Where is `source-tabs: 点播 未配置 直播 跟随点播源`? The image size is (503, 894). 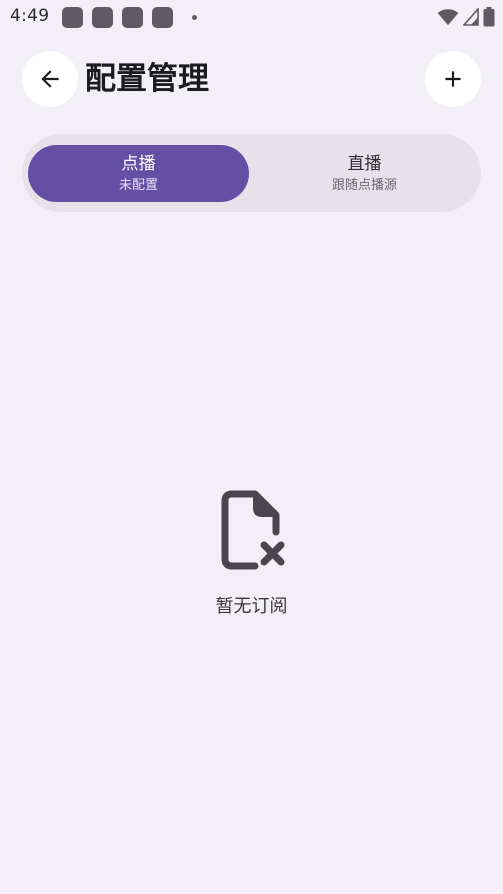 source-tabs: 点播 未配置 直播 跟随点播源 is located at coordinates (251, 173).